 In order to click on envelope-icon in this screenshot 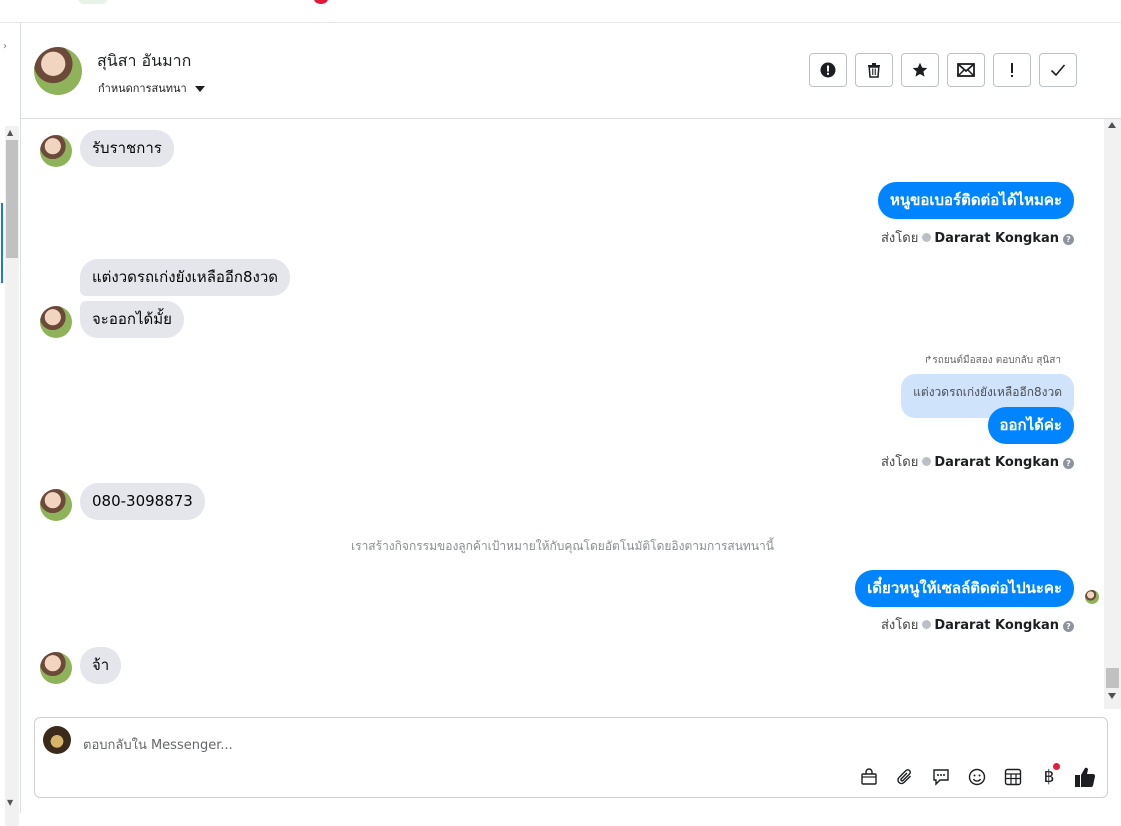, I will do `click(966, 70)`.